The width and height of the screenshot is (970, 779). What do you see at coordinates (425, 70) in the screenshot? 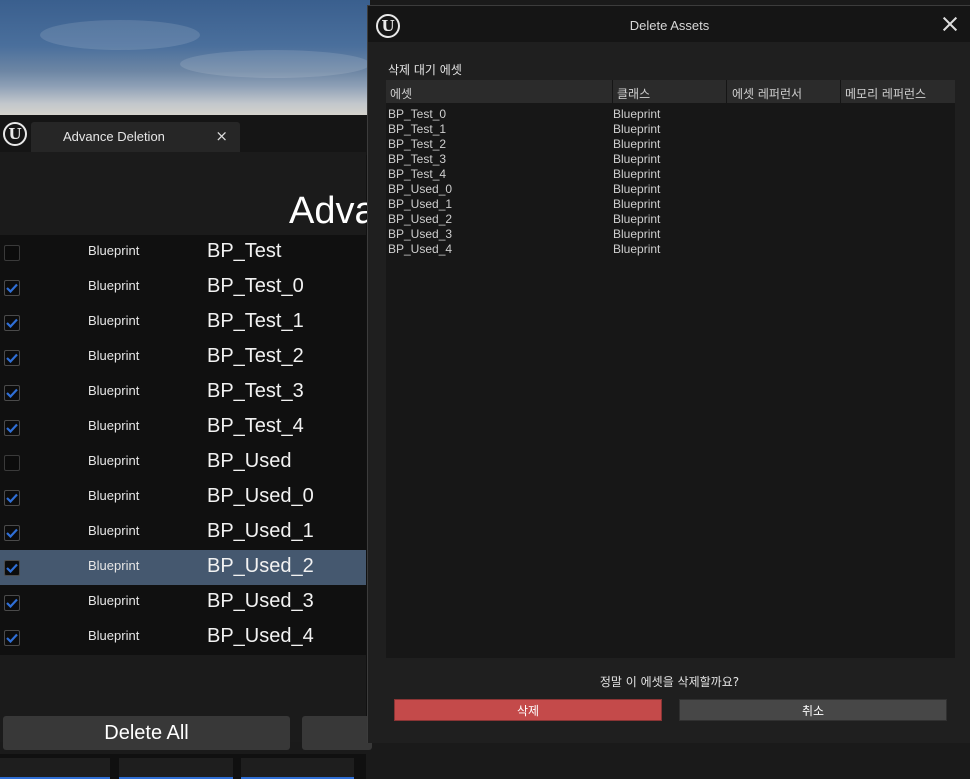
I see `pending-assets-label: 삭제 대기 에셋` at bounding box center [425, 70].